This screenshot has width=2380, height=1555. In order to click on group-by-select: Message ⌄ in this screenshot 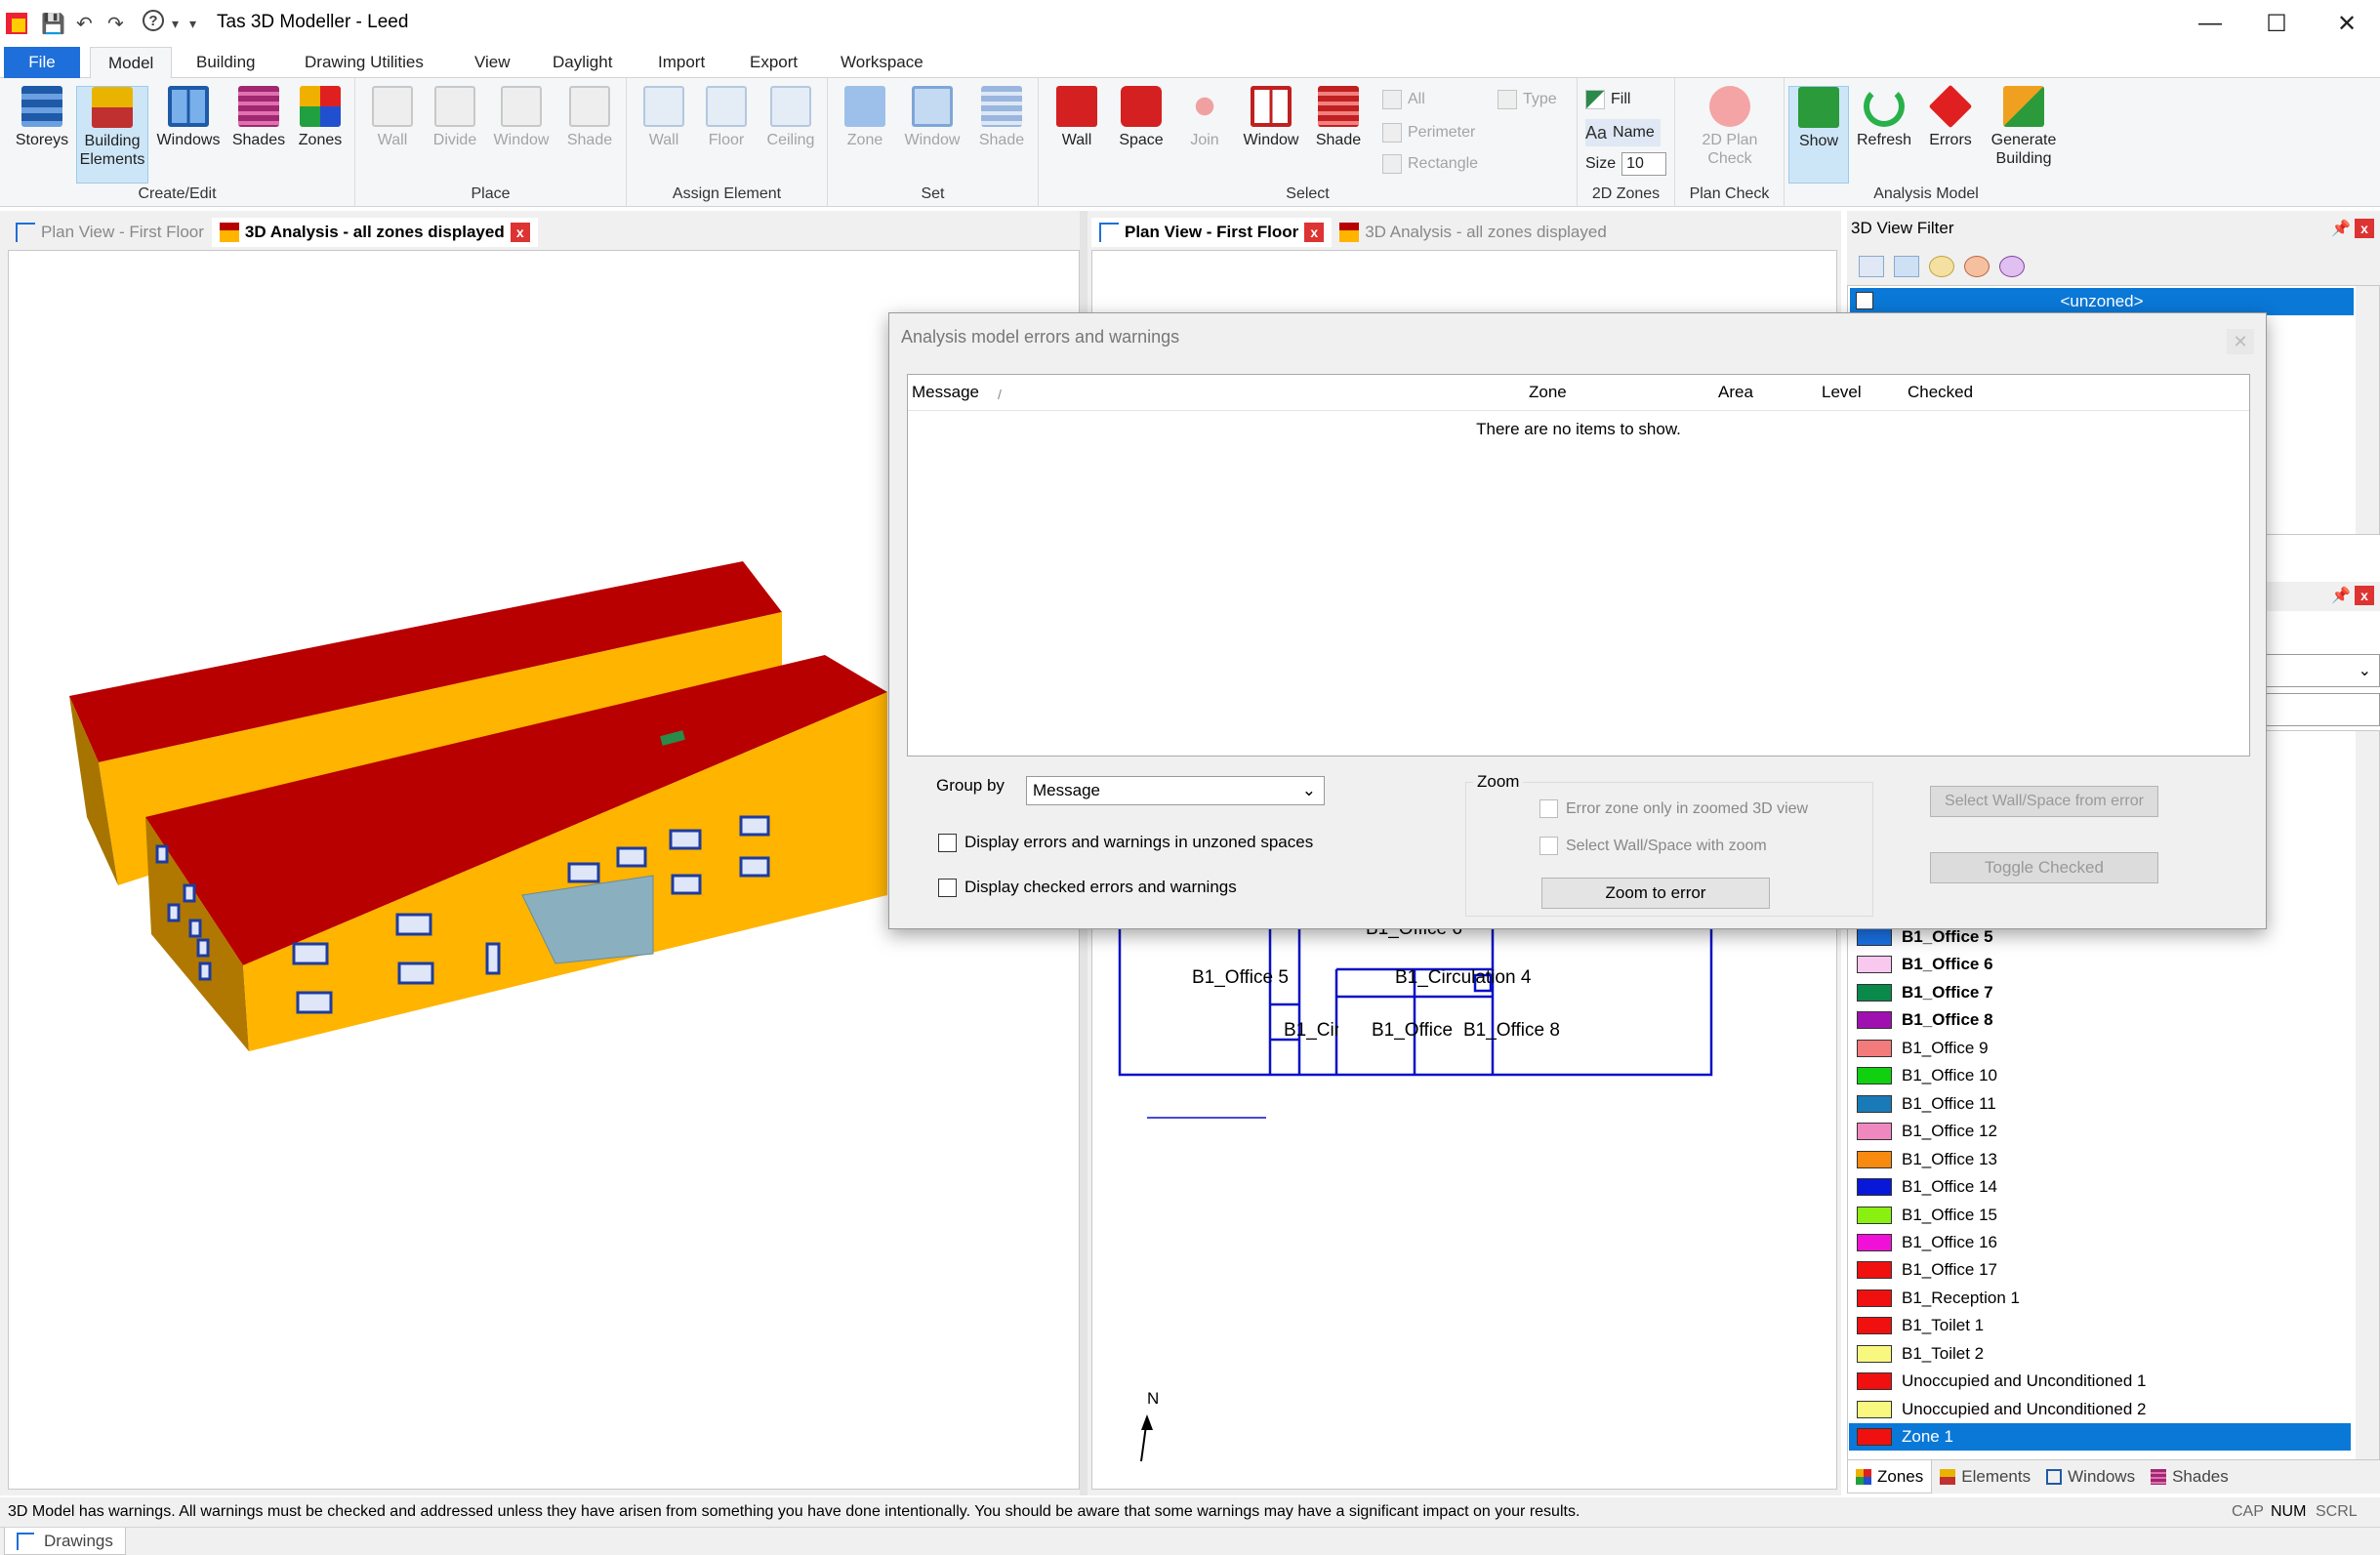, I will do `click(1175, 791)`.